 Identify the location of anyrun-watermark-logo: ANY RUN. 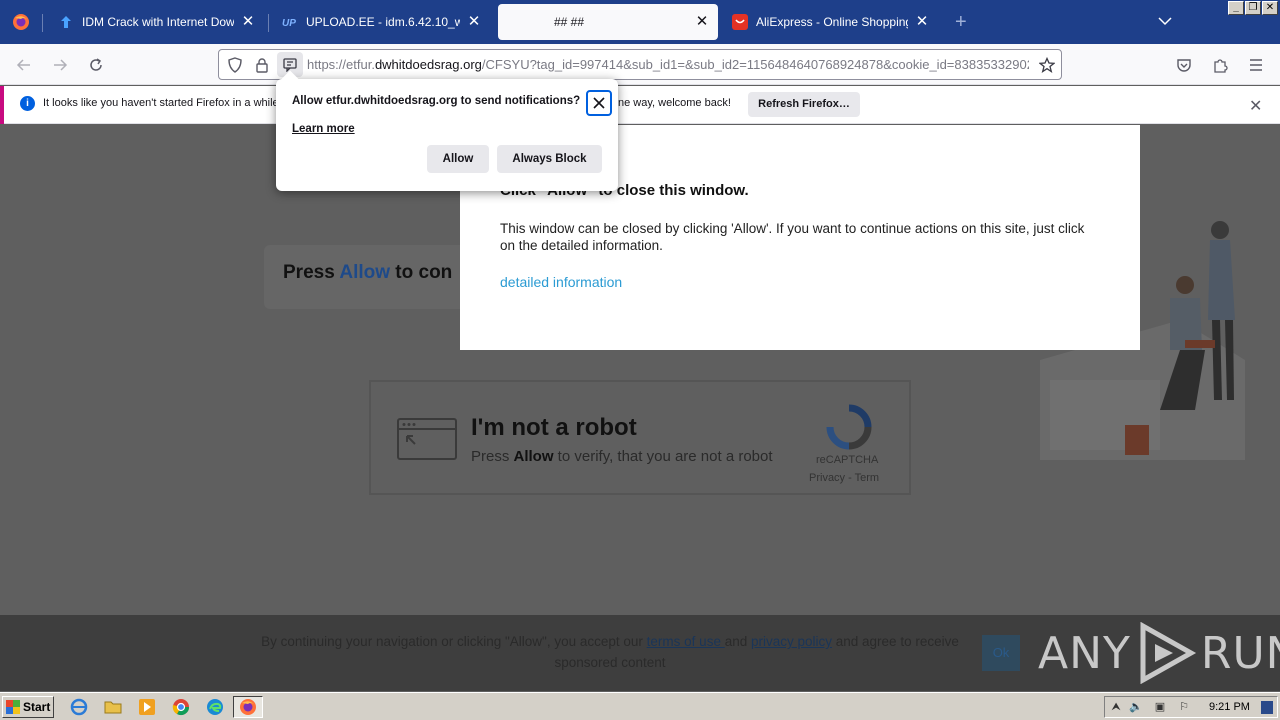
(1159, 653).